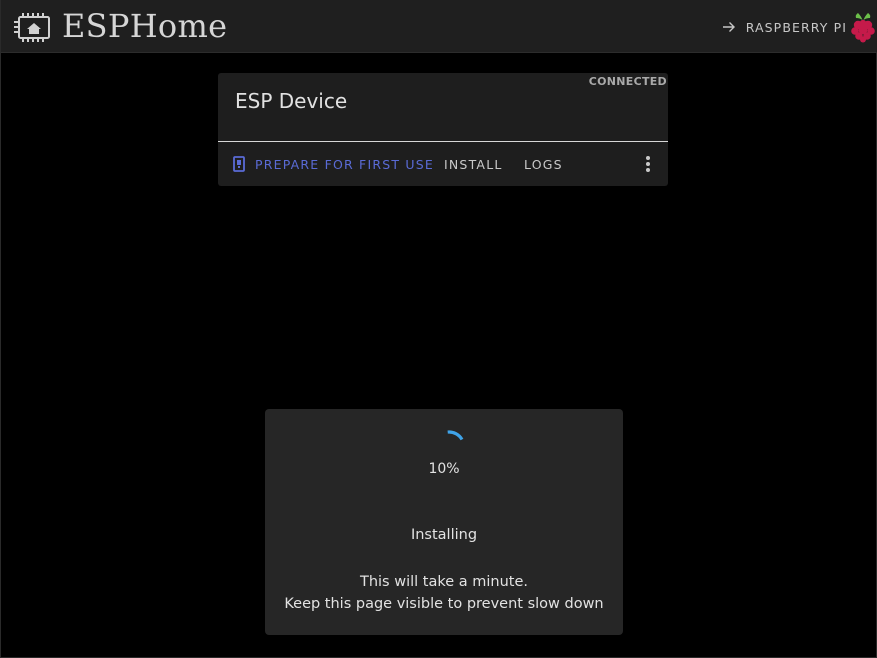 The image size is (877, 658). What do you see at coordinates (439, 26) in the screenshot?
I see `top-app-bar: ESPHome RASPBERRY PI` at bounding box center [439, 26].